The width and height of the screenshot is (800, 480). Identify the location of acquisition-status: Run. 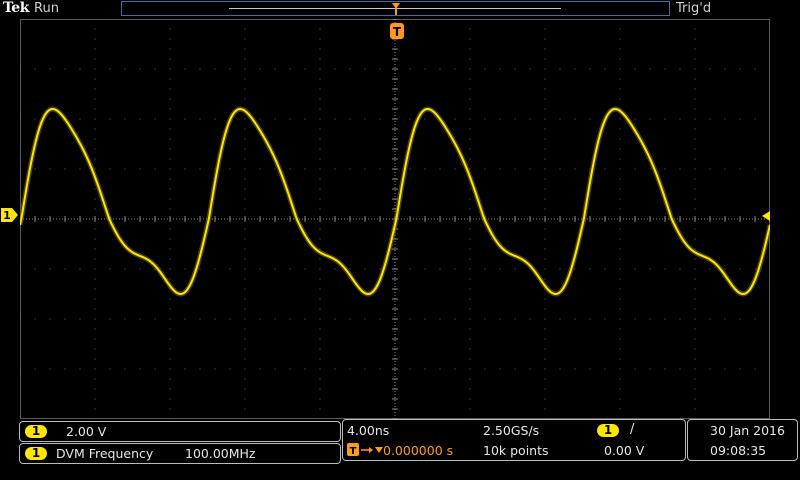
(46, 8).